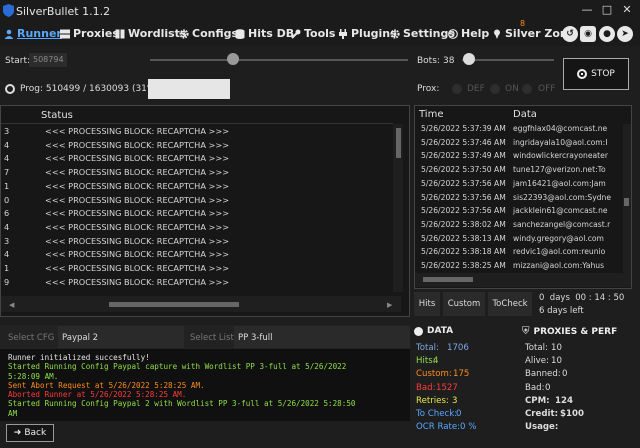  Describe the element at coordinates (626, 202) in the screenshot. I see `hits-vscroll-thumb` at that location.